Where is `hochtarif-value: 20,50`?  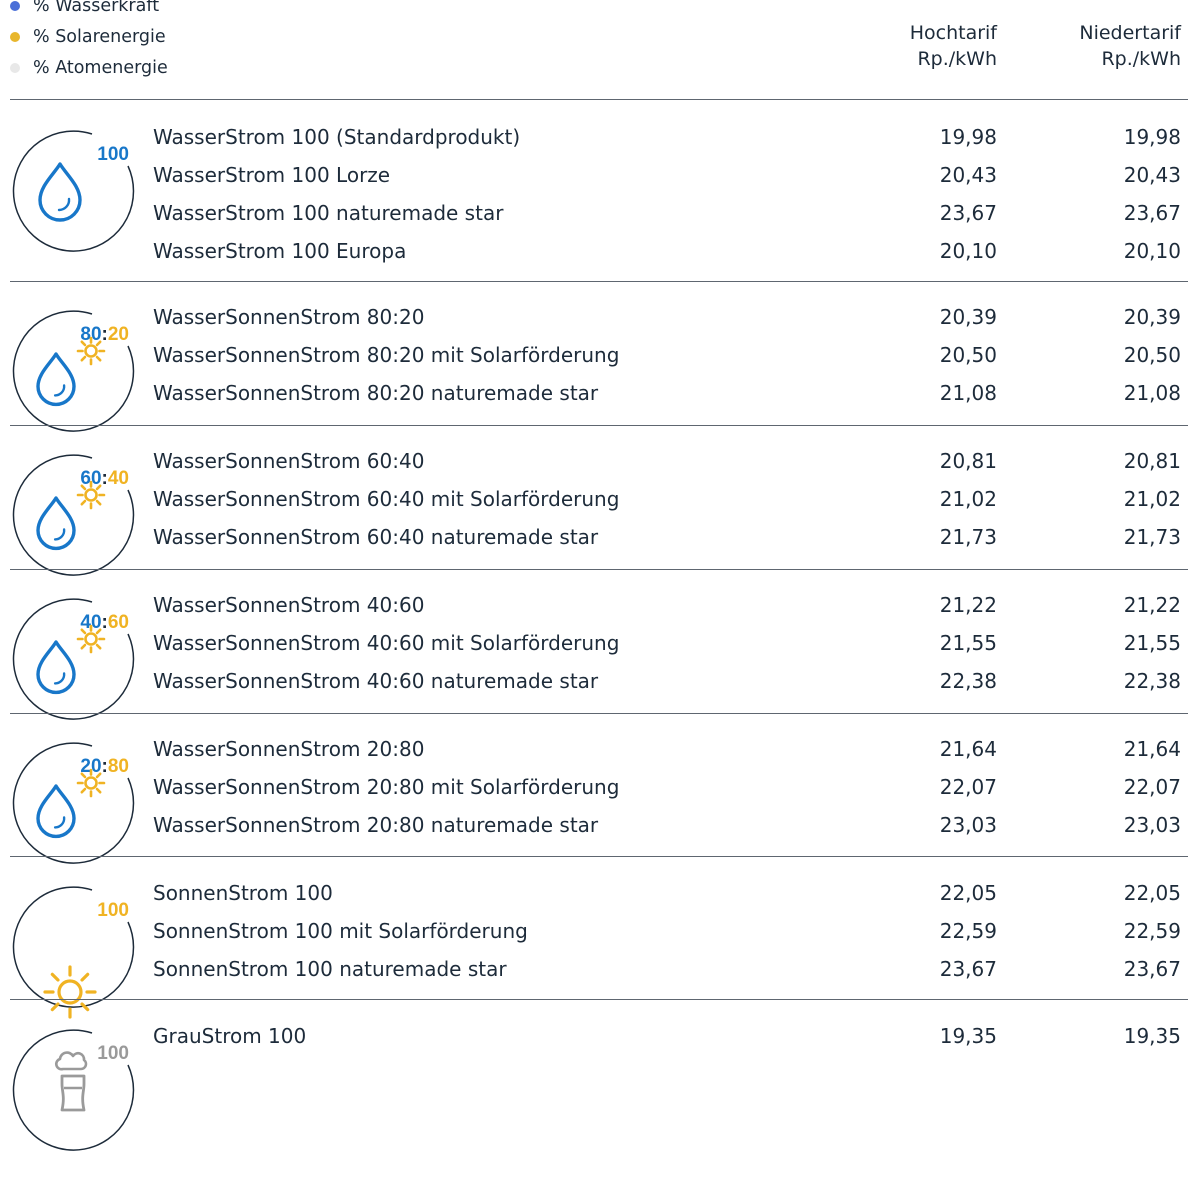
hochtarif-value: 20,50 is located at coordinates (968, 355).